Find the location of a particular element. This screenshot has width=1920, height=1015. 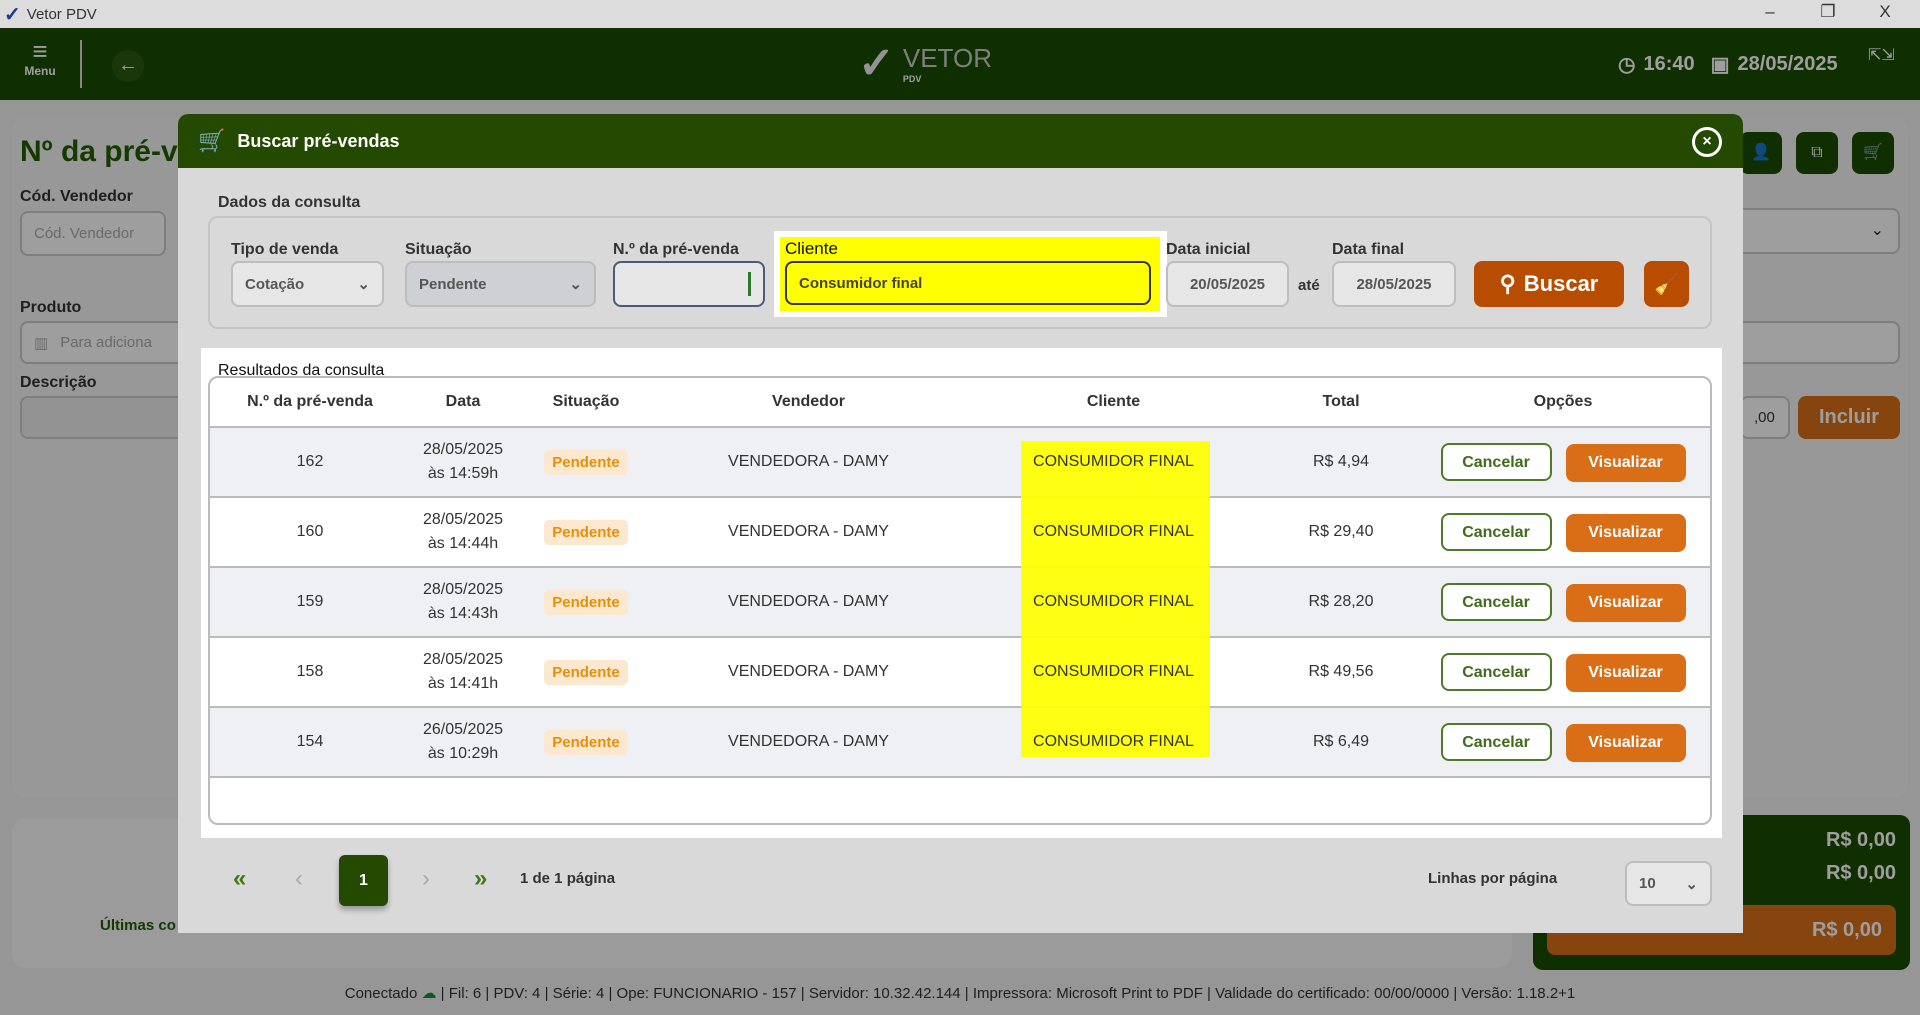

total-cell: R$ 6,49 is located at coordinates (1341, 742).